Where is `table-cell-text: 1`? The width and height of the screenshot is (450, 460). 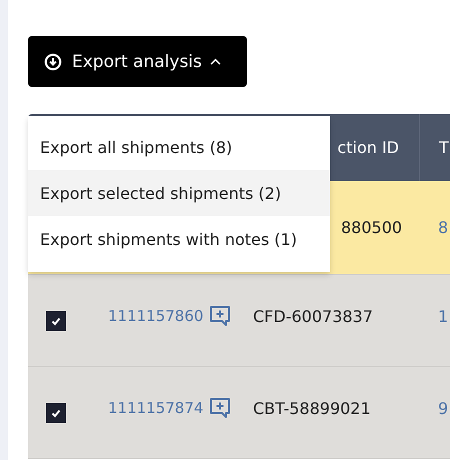
table-cell-text: 1 is located at coordinates (442, 316).